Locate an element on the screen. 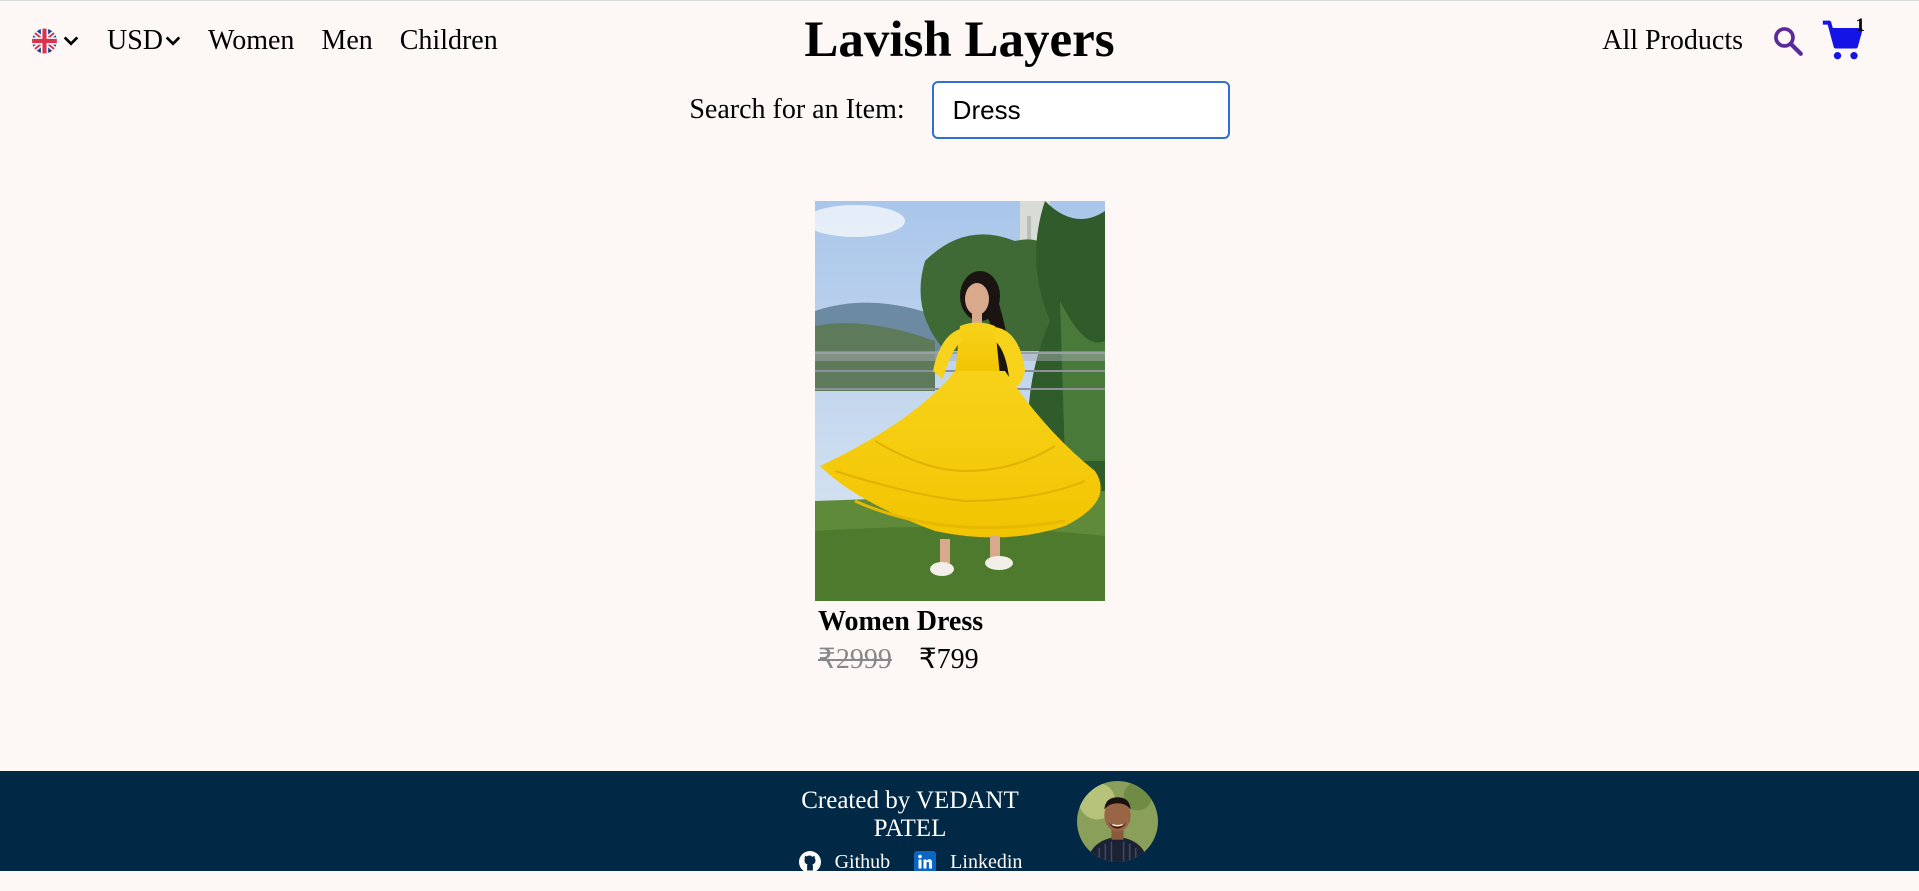 The image size is (1919, 891). original-price: ₹2999 is located at coordinates (855, 659).